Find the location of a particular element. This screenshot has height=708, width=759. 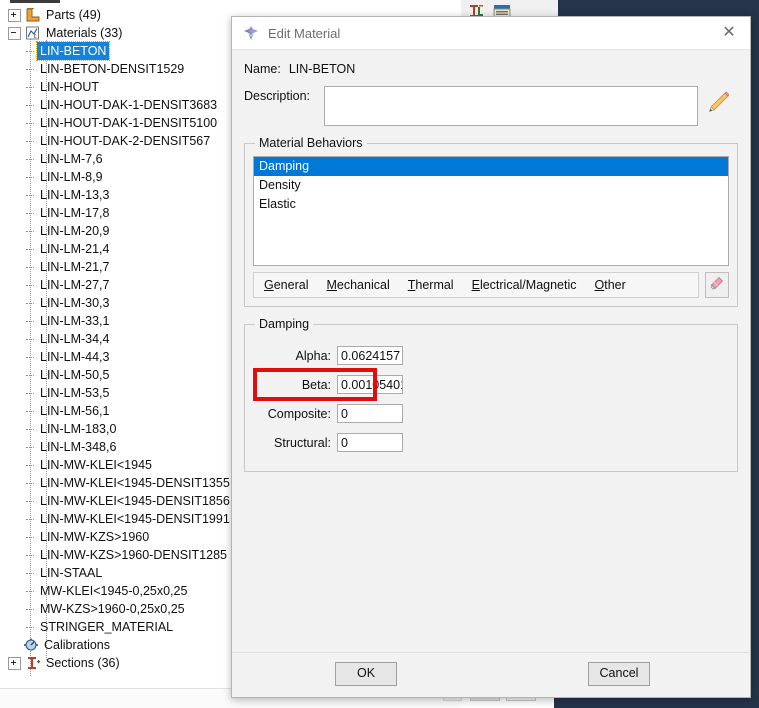

eraser-icon is located at coordinates (717, 285).